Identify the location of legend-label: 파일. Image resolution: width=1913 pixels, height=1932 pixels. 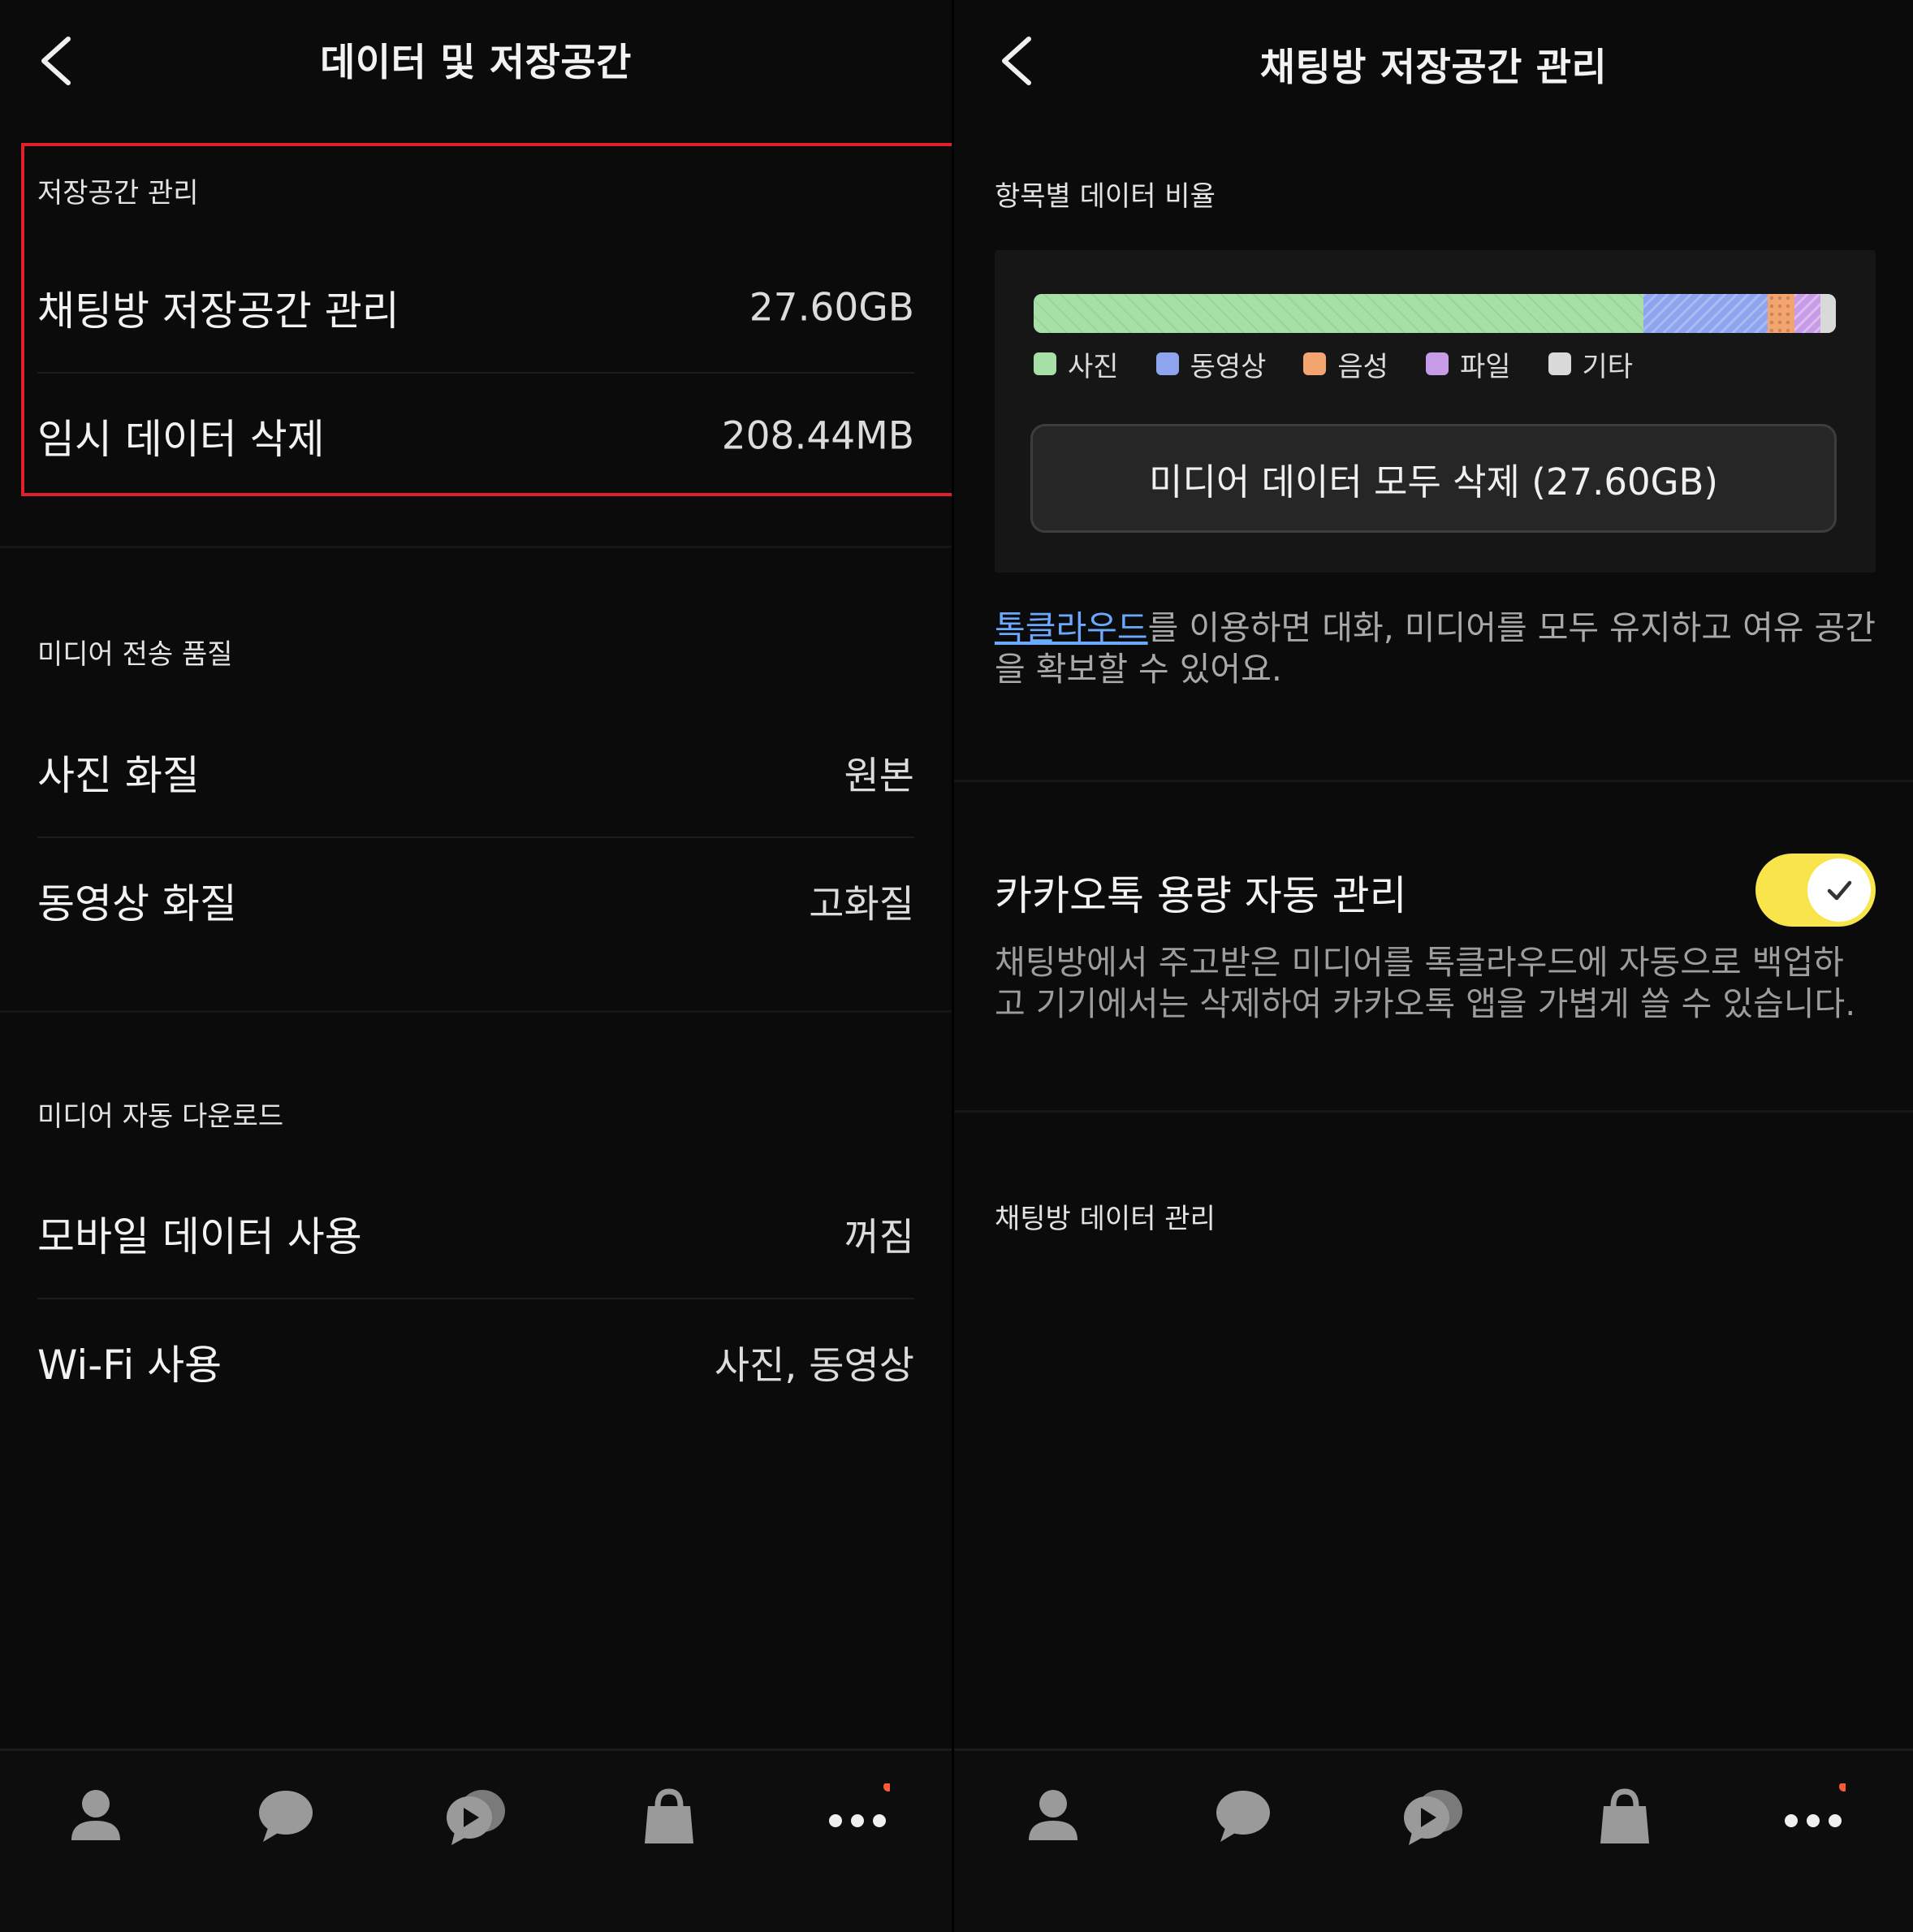
(1485, 366).